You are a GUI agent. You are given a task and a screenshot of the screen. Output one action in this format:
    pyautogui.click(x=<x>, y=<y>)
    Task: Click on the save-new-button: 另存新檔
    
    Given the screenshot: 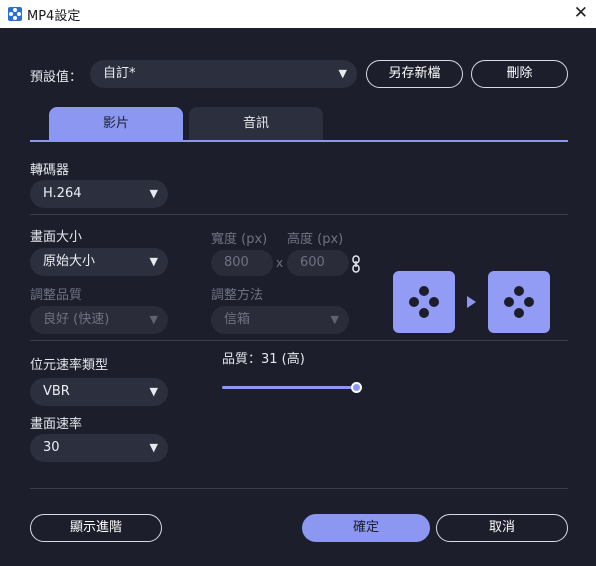 What is the action you would take?
    pyautogui.click(x=414, y=74)
    